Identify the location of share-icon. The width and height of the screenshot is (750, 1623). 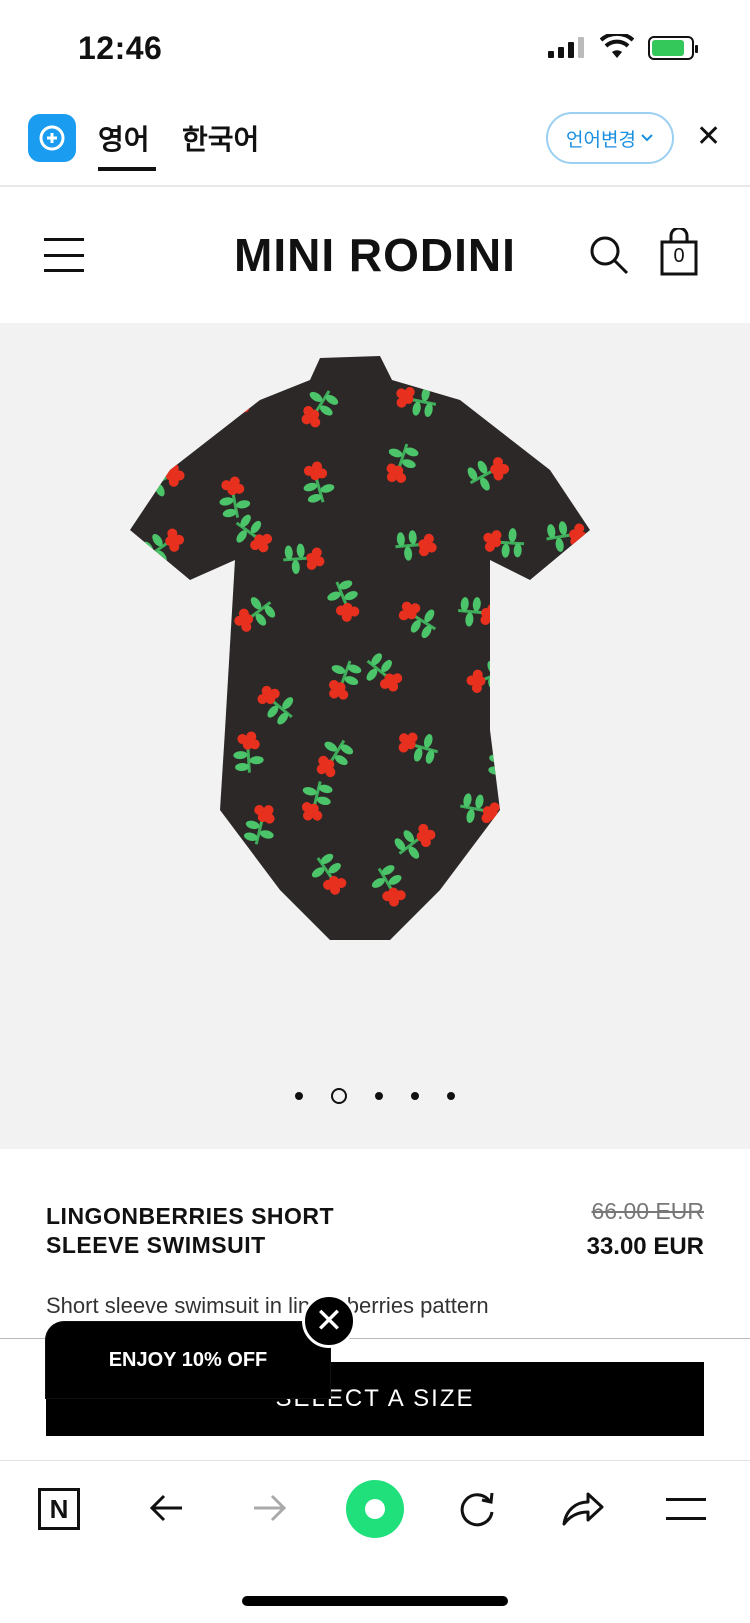
(582, 1508).